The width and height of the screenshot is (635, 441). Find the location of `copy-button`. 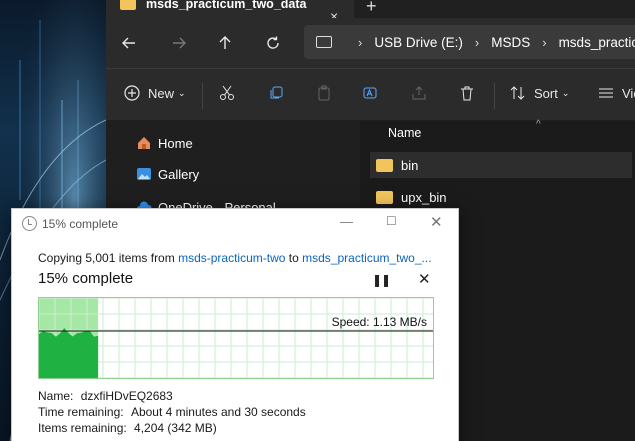

copy-button is located at coordinates (276, 93).